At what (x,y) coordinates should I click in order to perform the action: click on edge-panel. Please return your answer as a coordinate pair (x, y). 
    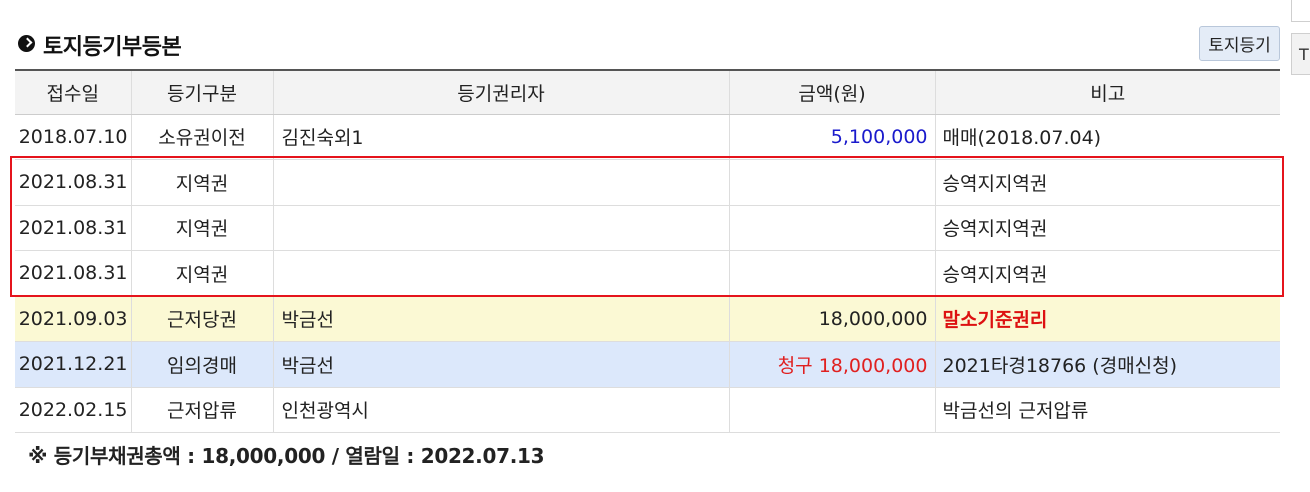
    Looking at the image, I should click on (1300, 11).